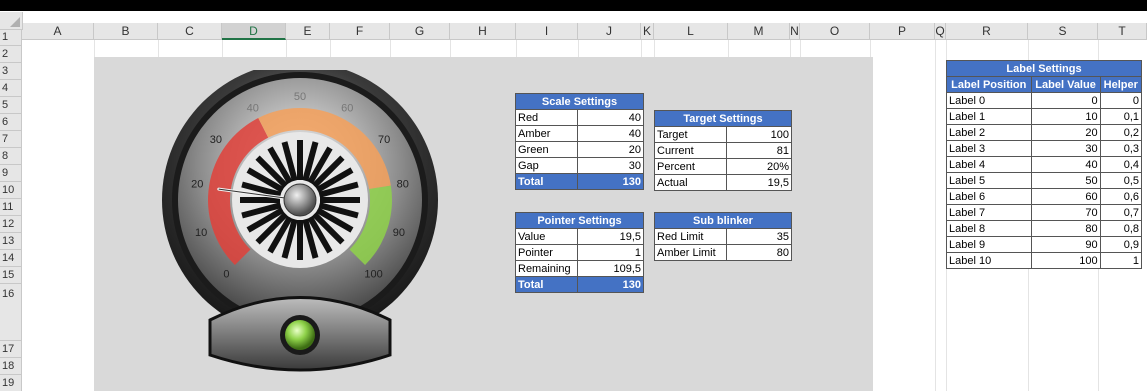  Describe the element at coordinates (989, 196) in the screenshot. I see `label-position: Label 6` at that location.